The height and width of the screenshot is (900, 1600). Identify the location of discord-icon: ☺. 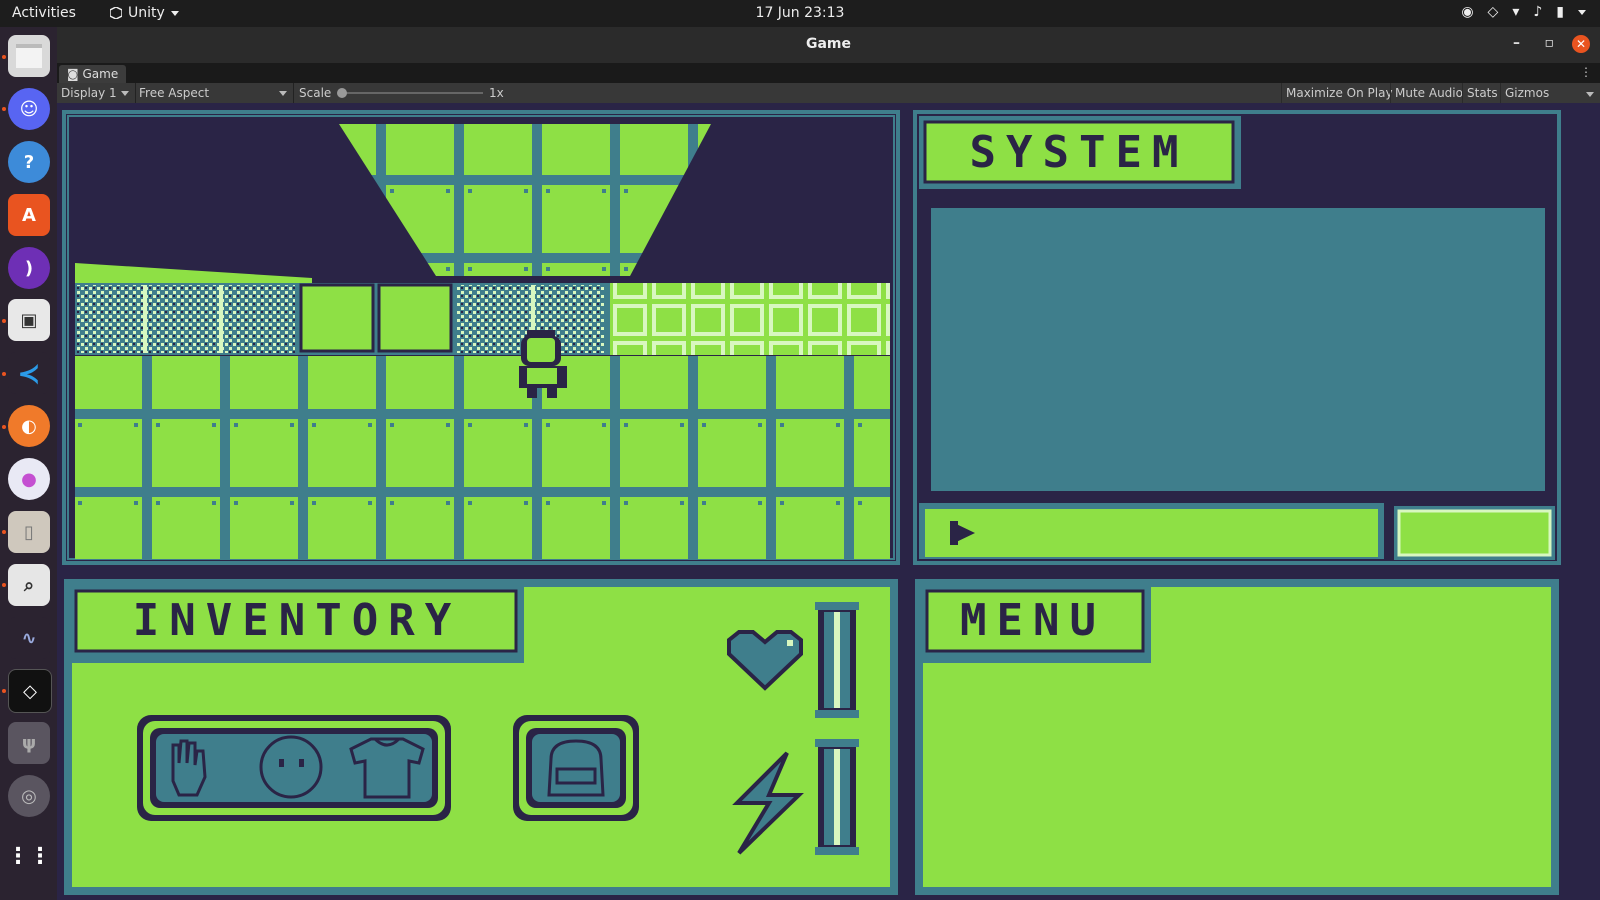
(29, 109).